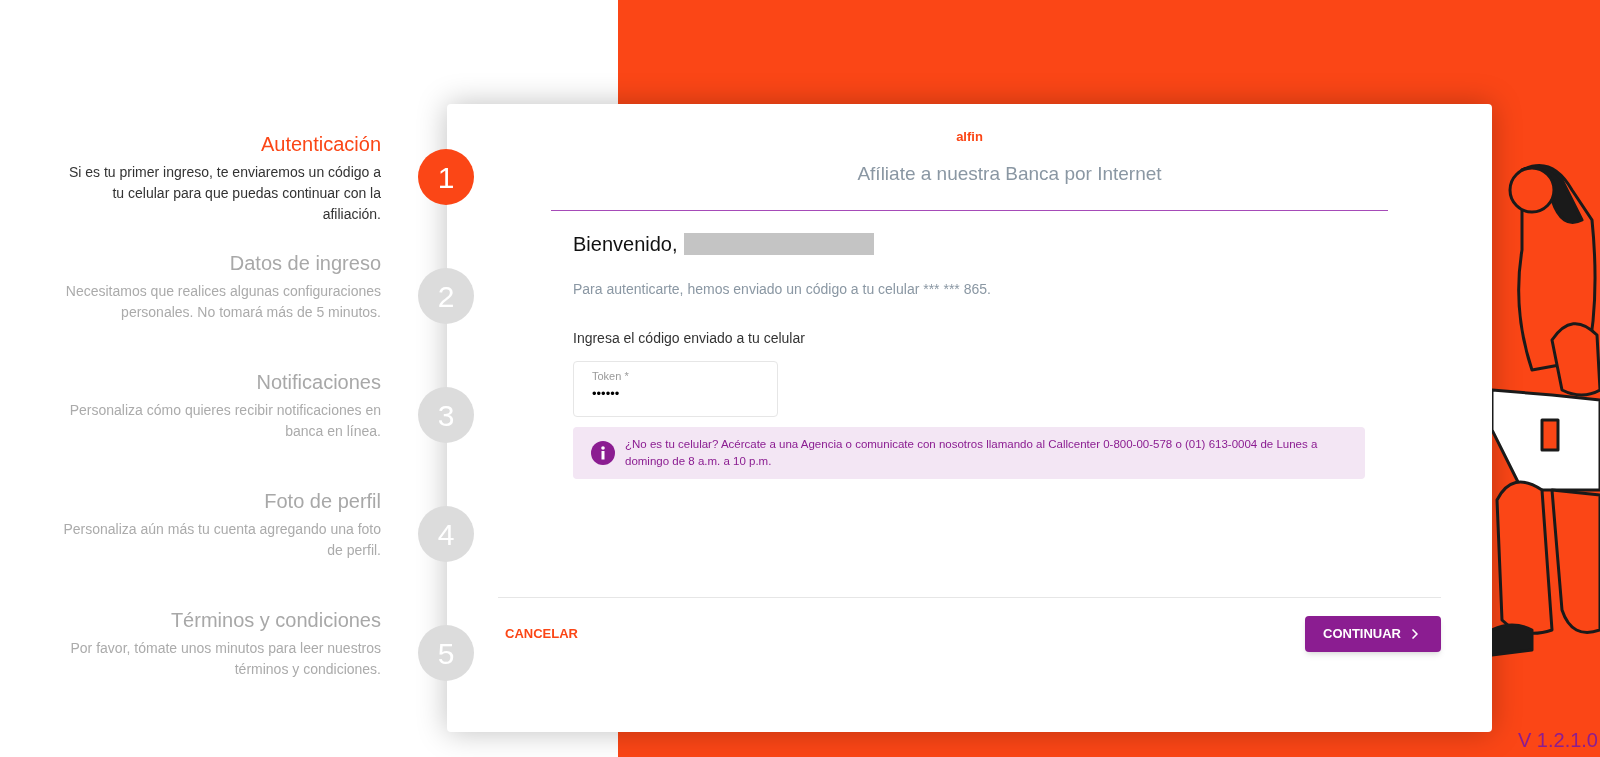  I want to click on step-description: Personaliza cómo quieres recibir notificaciones en banca en línea., so click(224, 421).